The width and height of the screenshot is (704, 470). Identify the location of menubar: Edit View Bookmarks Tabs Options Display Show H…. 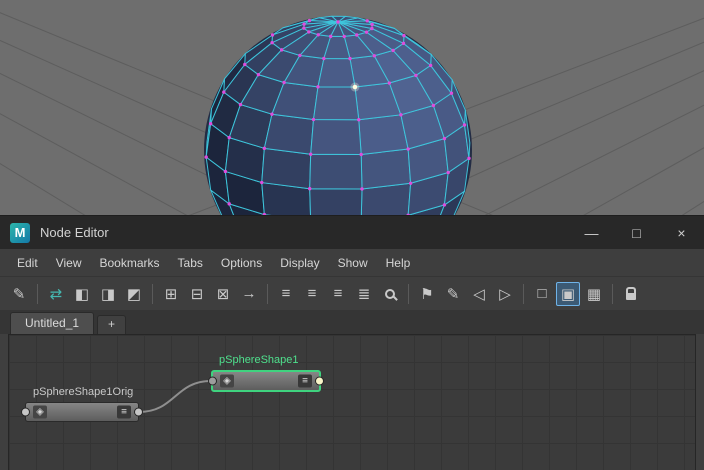
(352, 262).